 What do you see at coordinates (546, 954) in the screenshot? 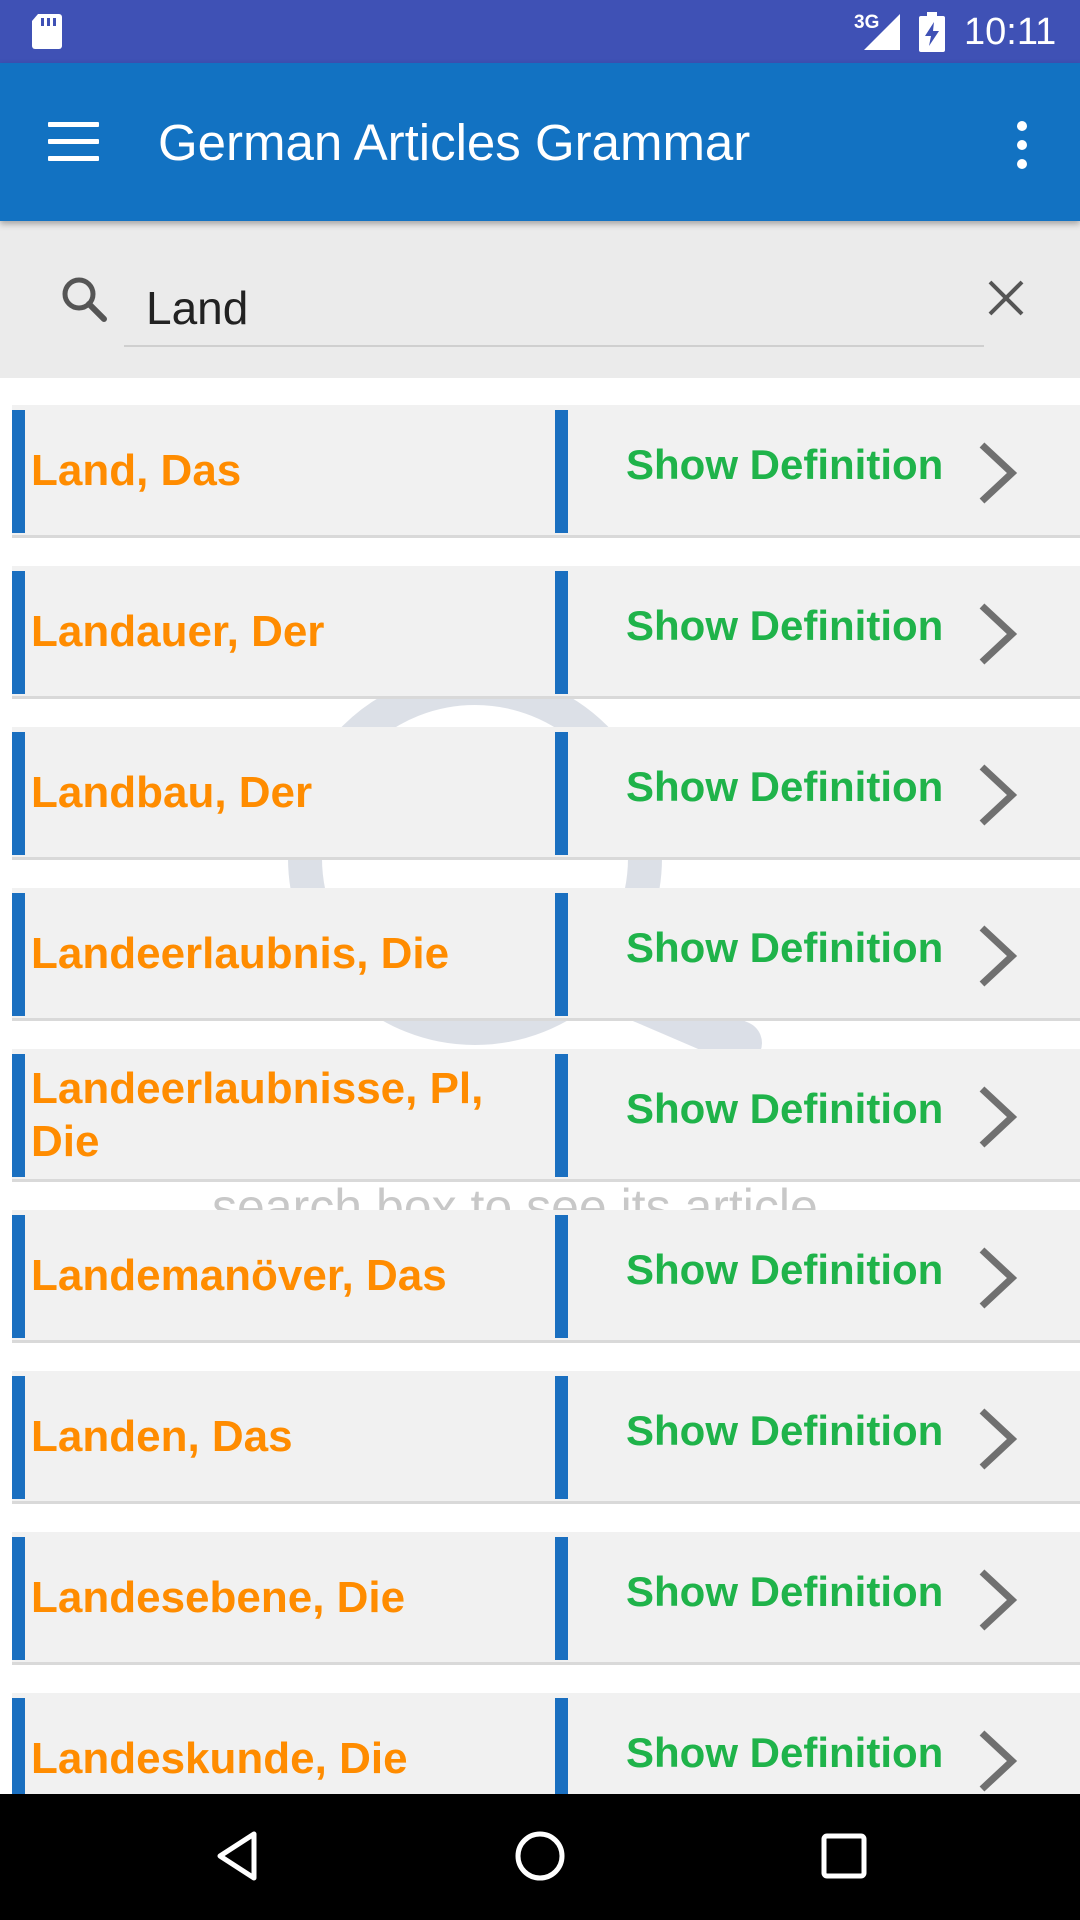
I see `list-item: Landeerlaubnis, Die Show Definition` at bounding box center [546, 954].